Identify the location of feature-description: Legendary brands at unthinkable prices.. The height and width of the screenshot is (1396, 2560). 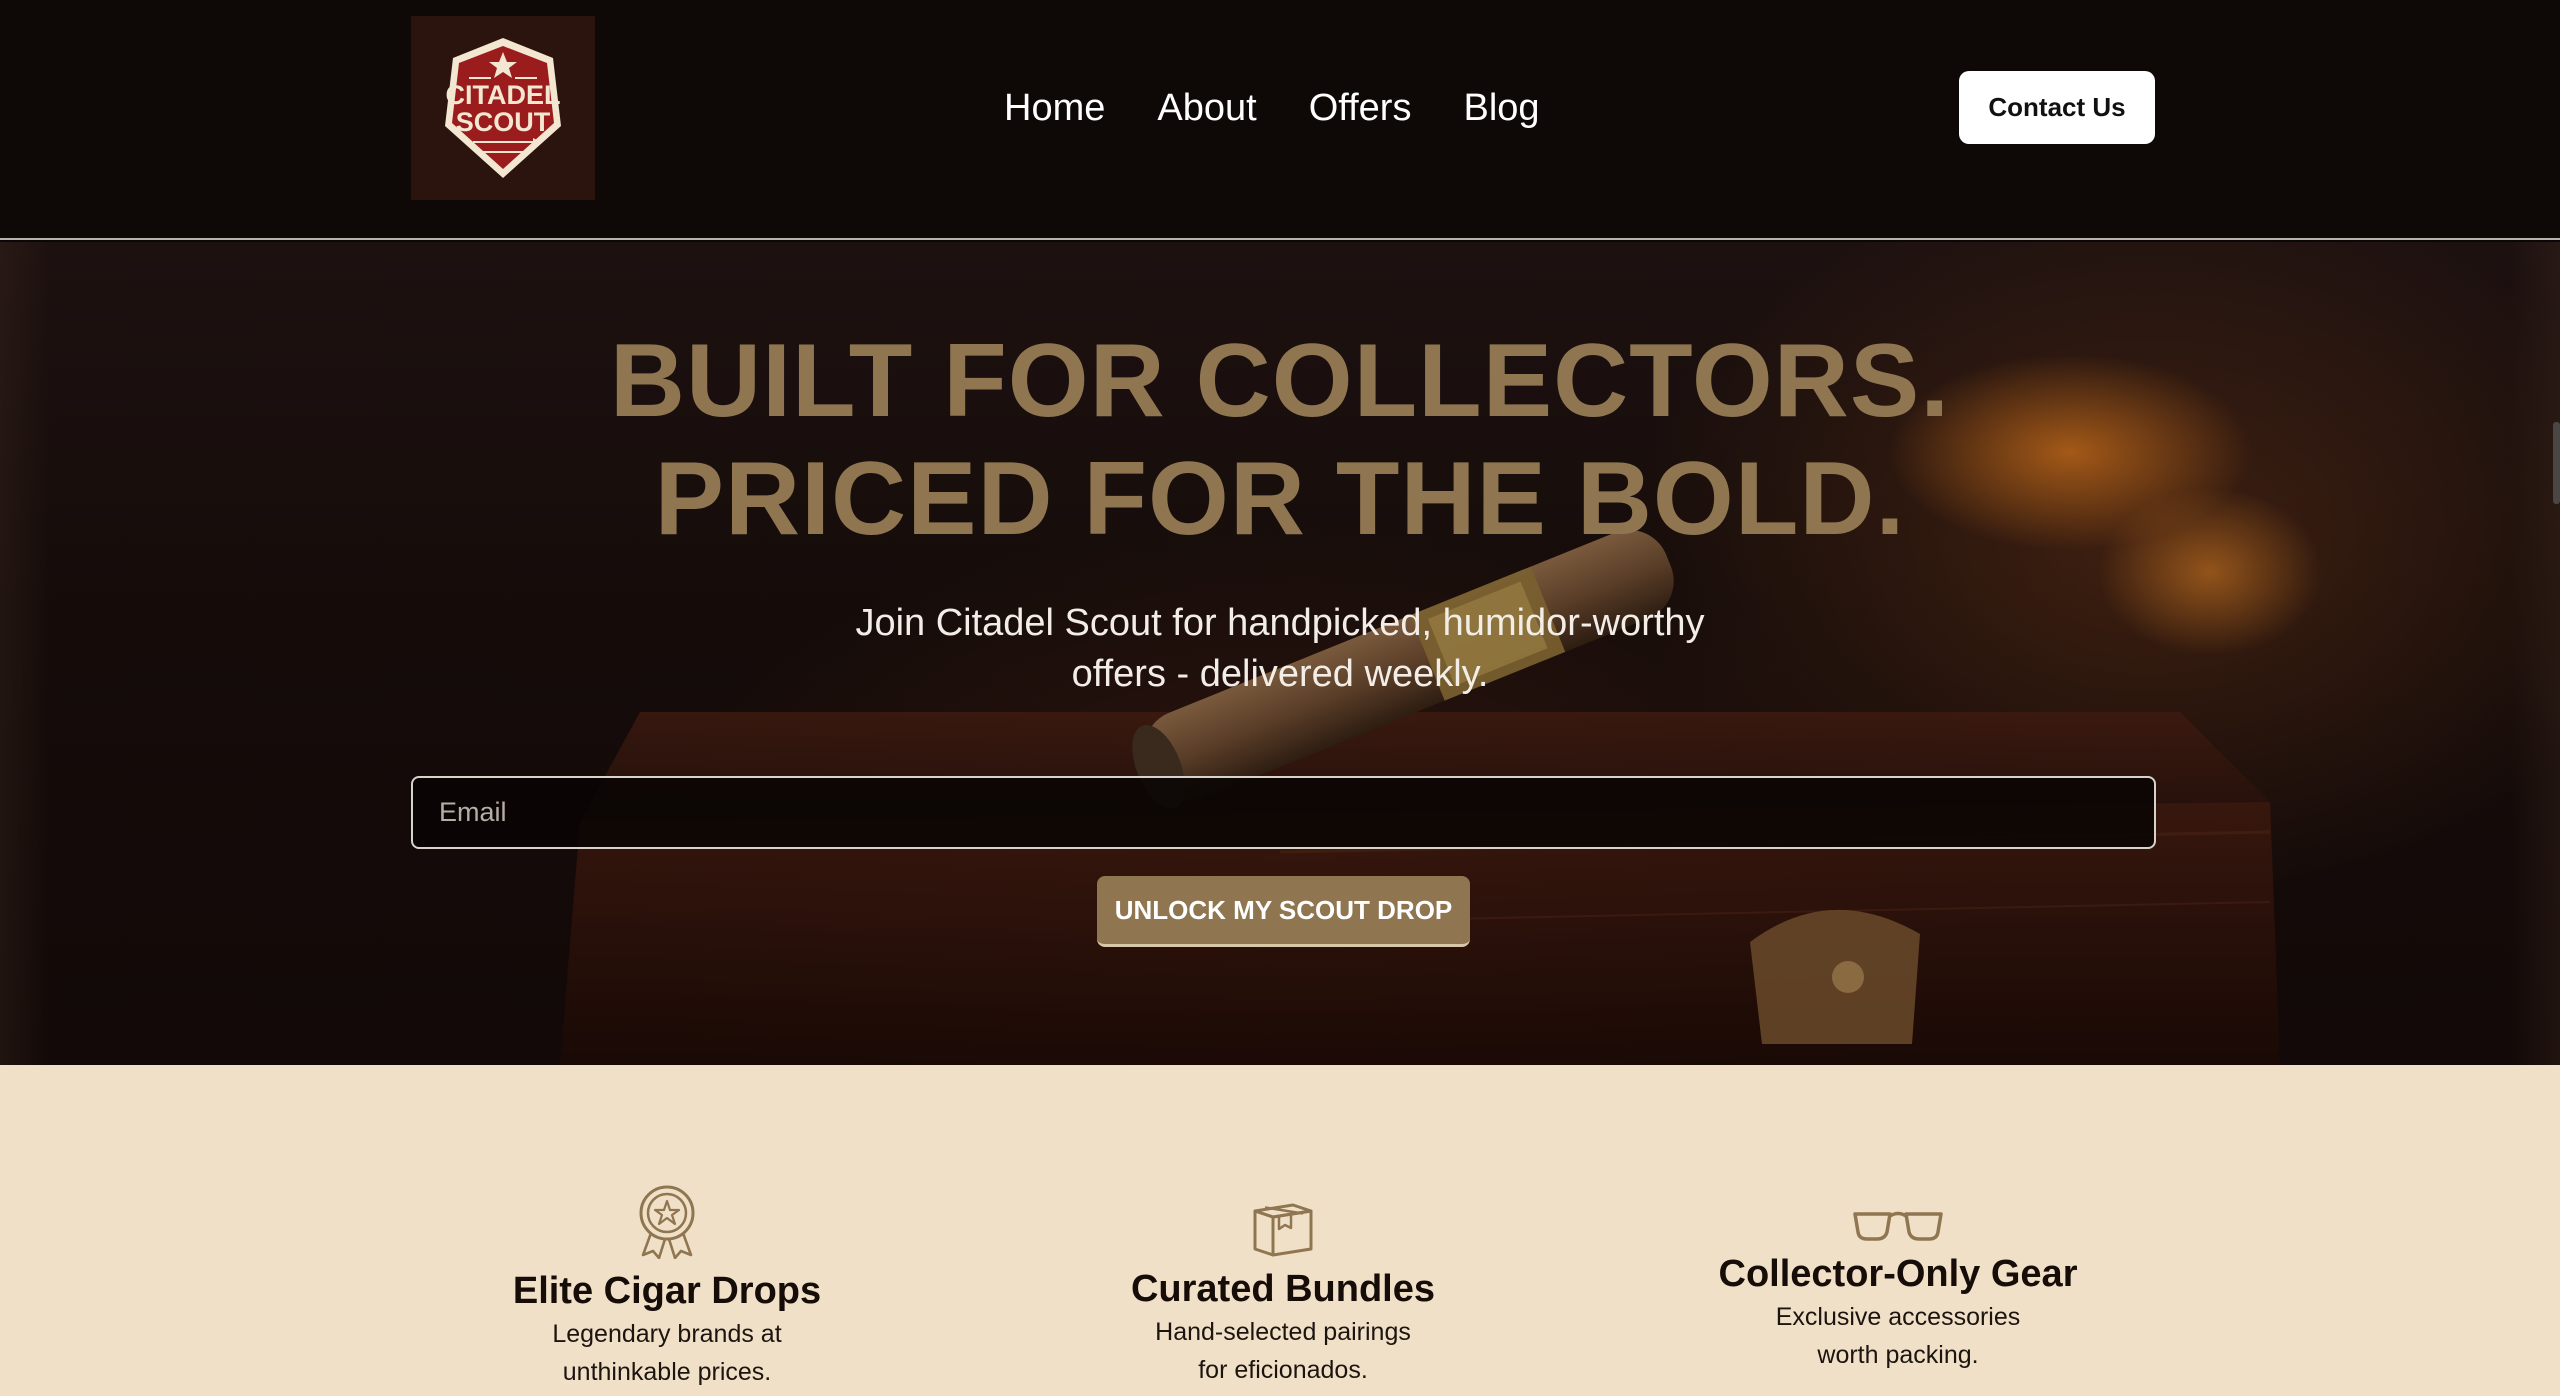
(667, 1353).